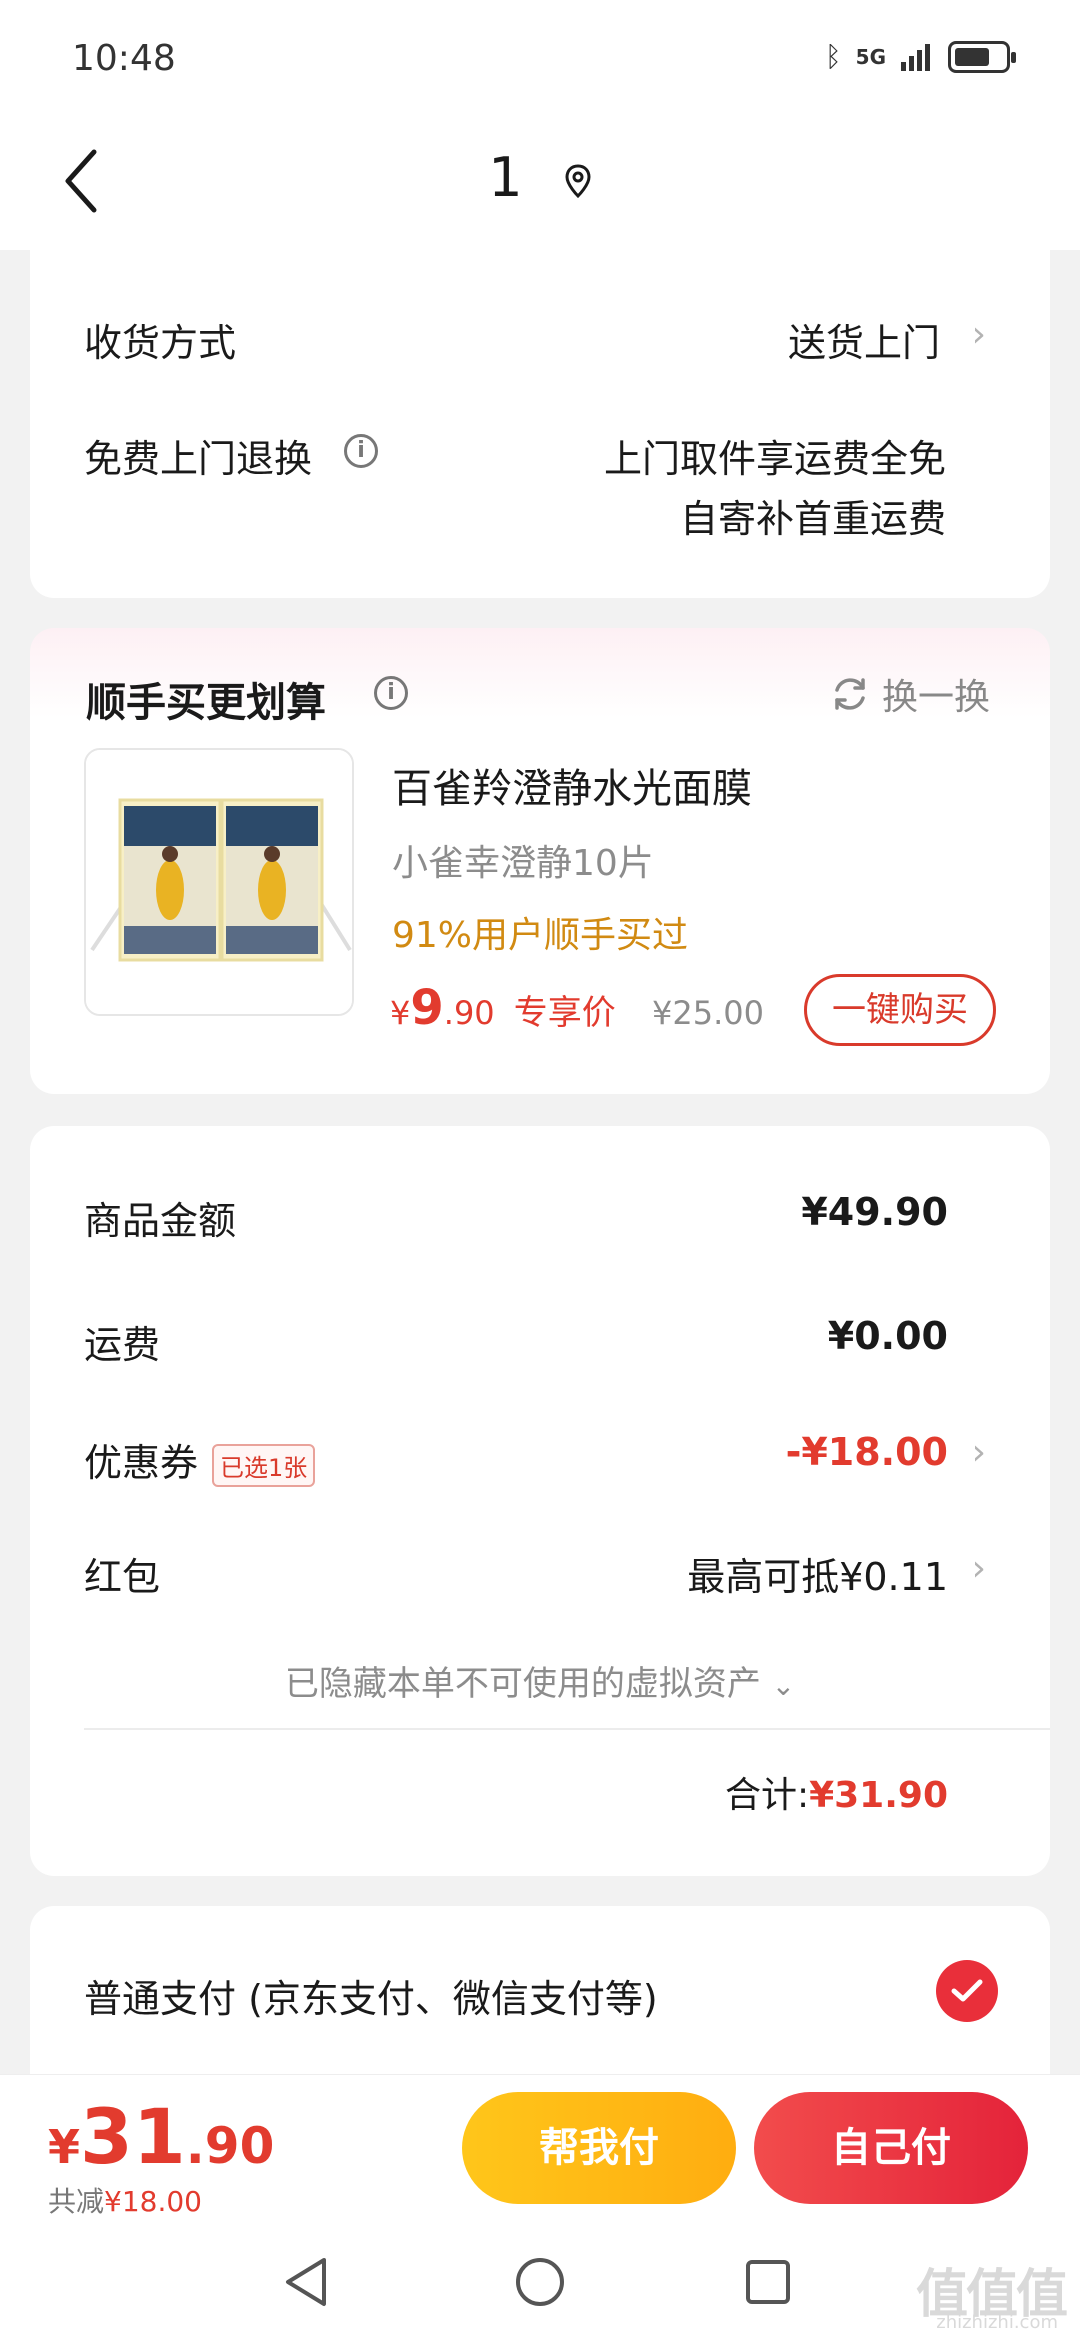 Image resolution: width=1080 pixels, height=2340 pixels. I want to click on product-hot-label: 91%用户顺手买过, so click(540, 935).